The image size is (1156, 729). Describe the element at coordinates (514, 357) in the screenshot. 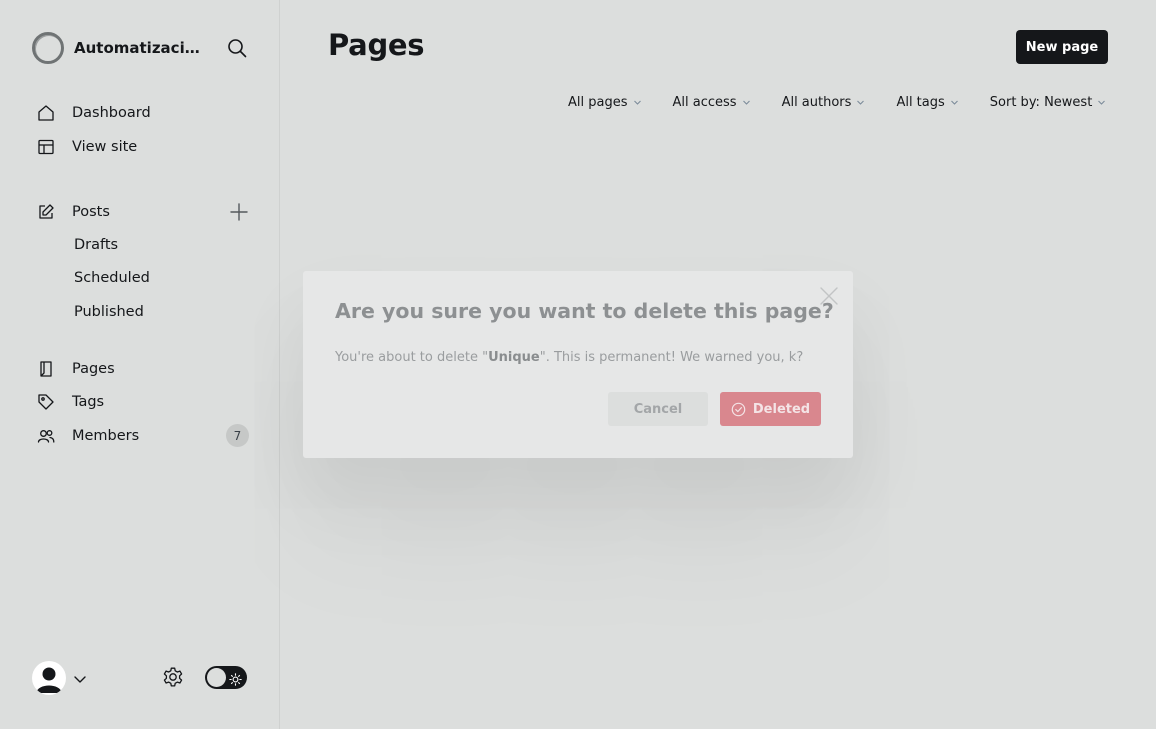

I see `page-name: Unique` at that location.